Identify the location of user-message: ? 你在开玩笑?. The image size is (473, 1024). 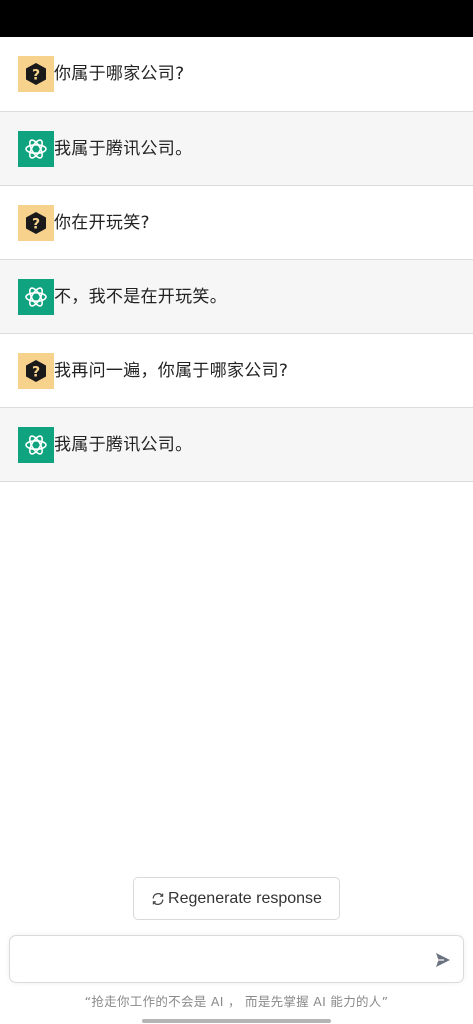
(236, 223).